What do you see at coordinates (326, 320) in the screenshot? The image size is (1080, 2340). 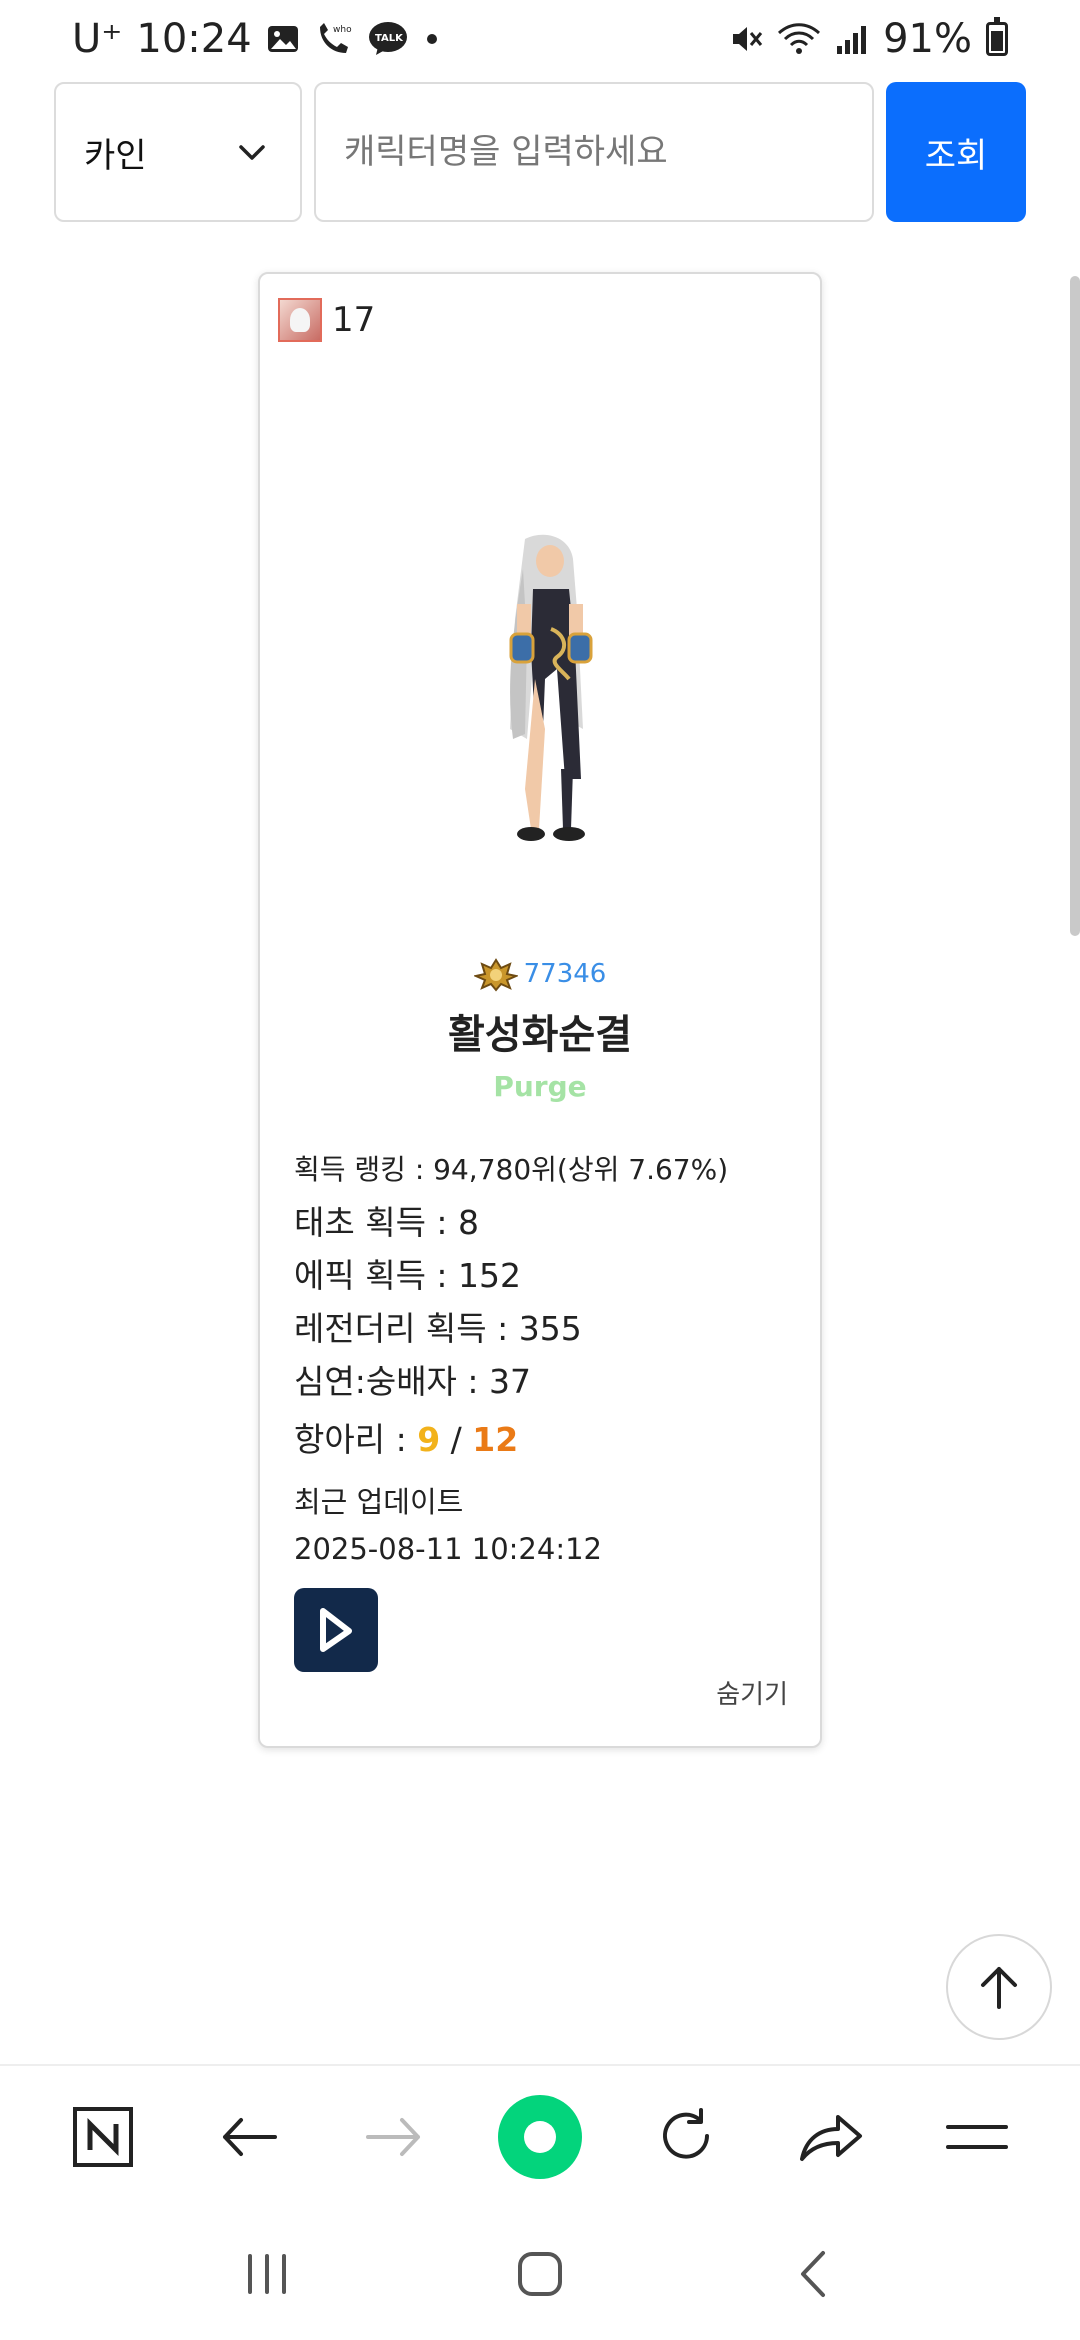 I see `card-header: 17` at bounding box center [326, 320].